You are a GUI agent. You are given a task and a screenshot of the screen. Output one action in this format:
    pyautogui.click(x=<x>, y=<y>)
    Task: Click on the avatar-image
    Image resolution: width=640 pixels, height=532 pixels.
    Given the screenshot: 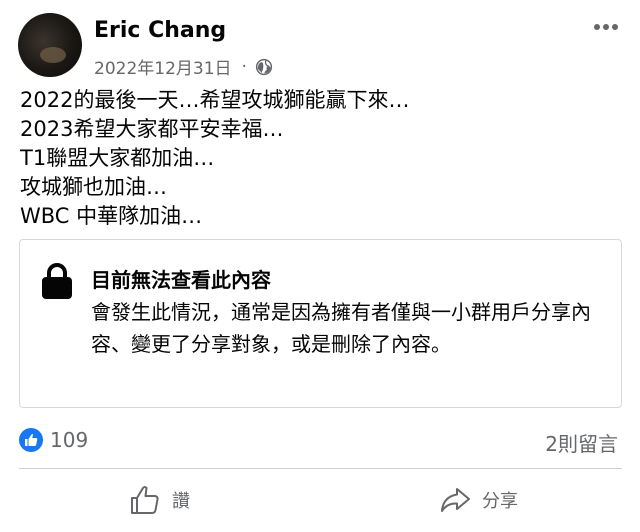 What is the action you would take?
    pyautogui.click(x=50, y=29)
    